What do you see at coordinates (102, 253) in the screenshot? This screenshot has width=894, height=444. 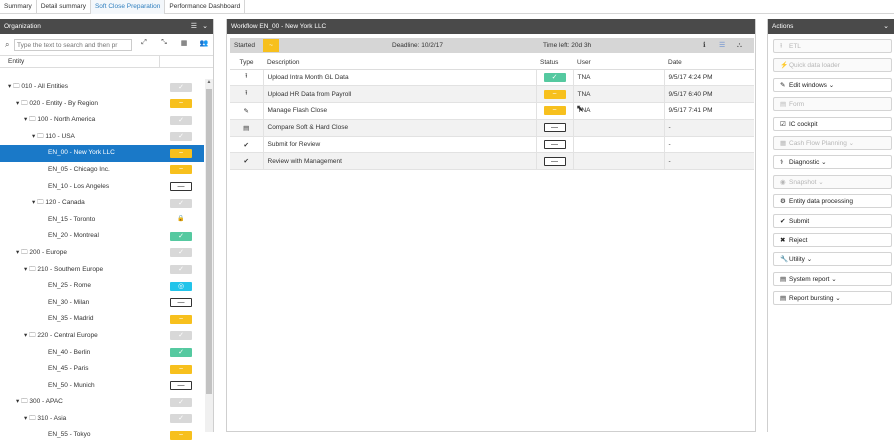 I see `tree-row: ▾ 🗀 200 - Europe ✓` at bounding box center [102, 253].